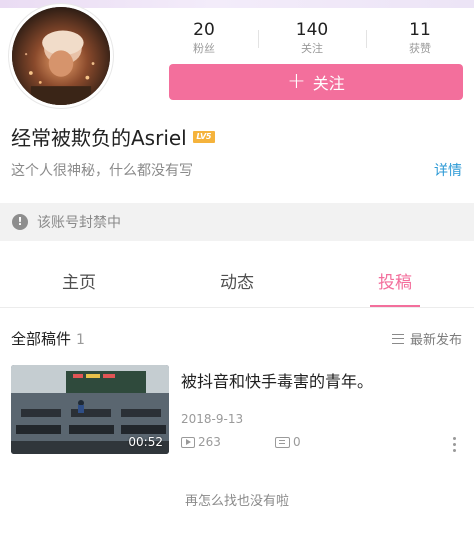 This screenshot has height=538, width=474. Describe the element at coordinates (435, 340) in the screenshot. I see `sort-label: 最新发布` at that location.